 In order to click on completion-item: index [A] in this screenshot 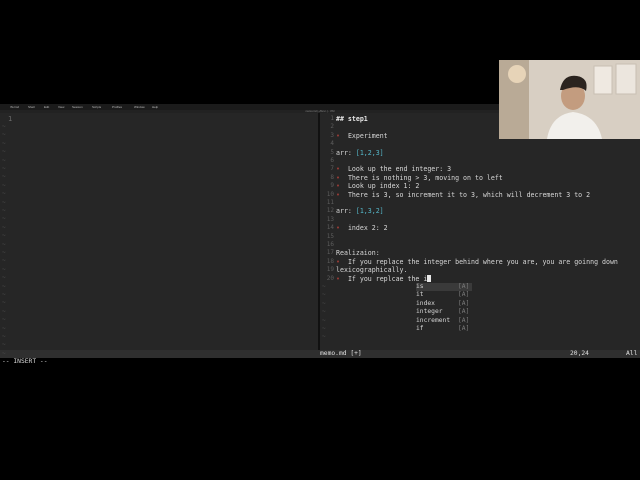, I will do `click(444, 304)`.